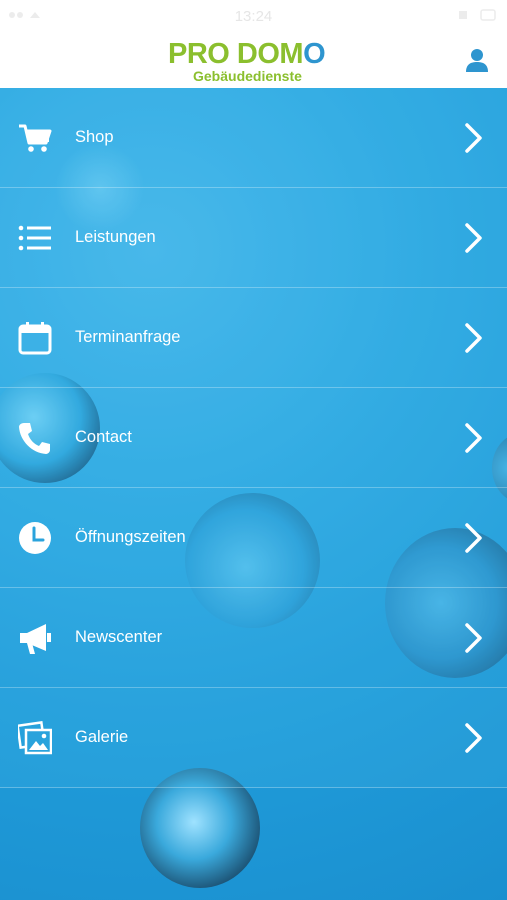  I want to click on menu-label: Shop, so click(94, 137).